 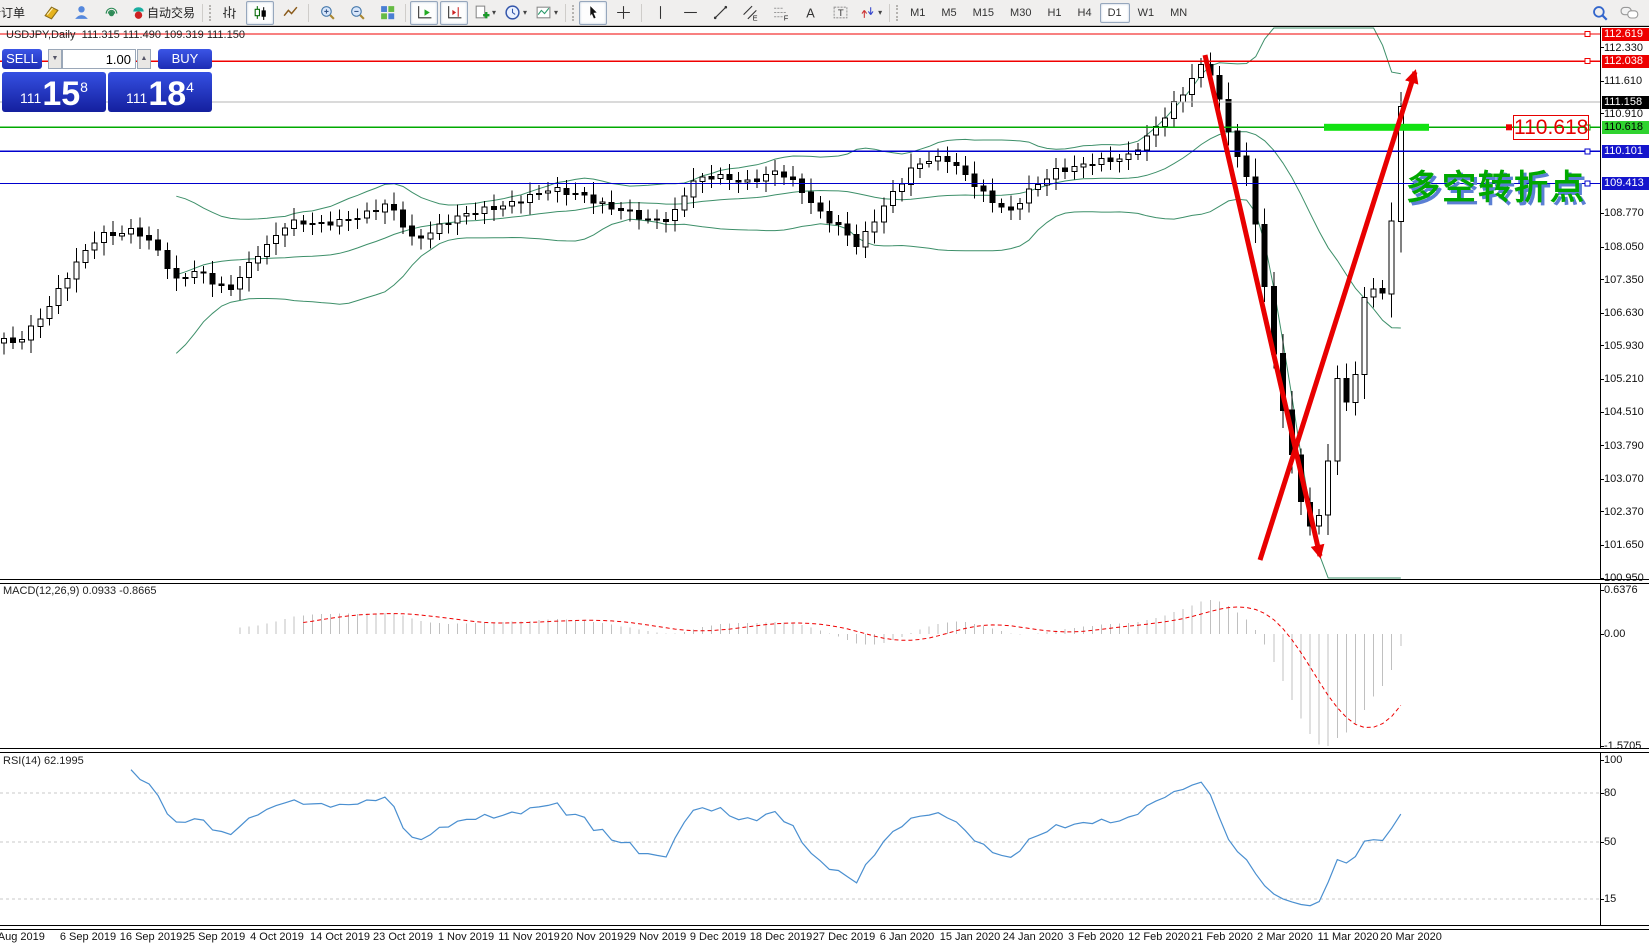 What do you see at coordinates (403, 937) in the screenshot?
I see `date-label: 23 Oct 2019` at bounding box center [403, 937].